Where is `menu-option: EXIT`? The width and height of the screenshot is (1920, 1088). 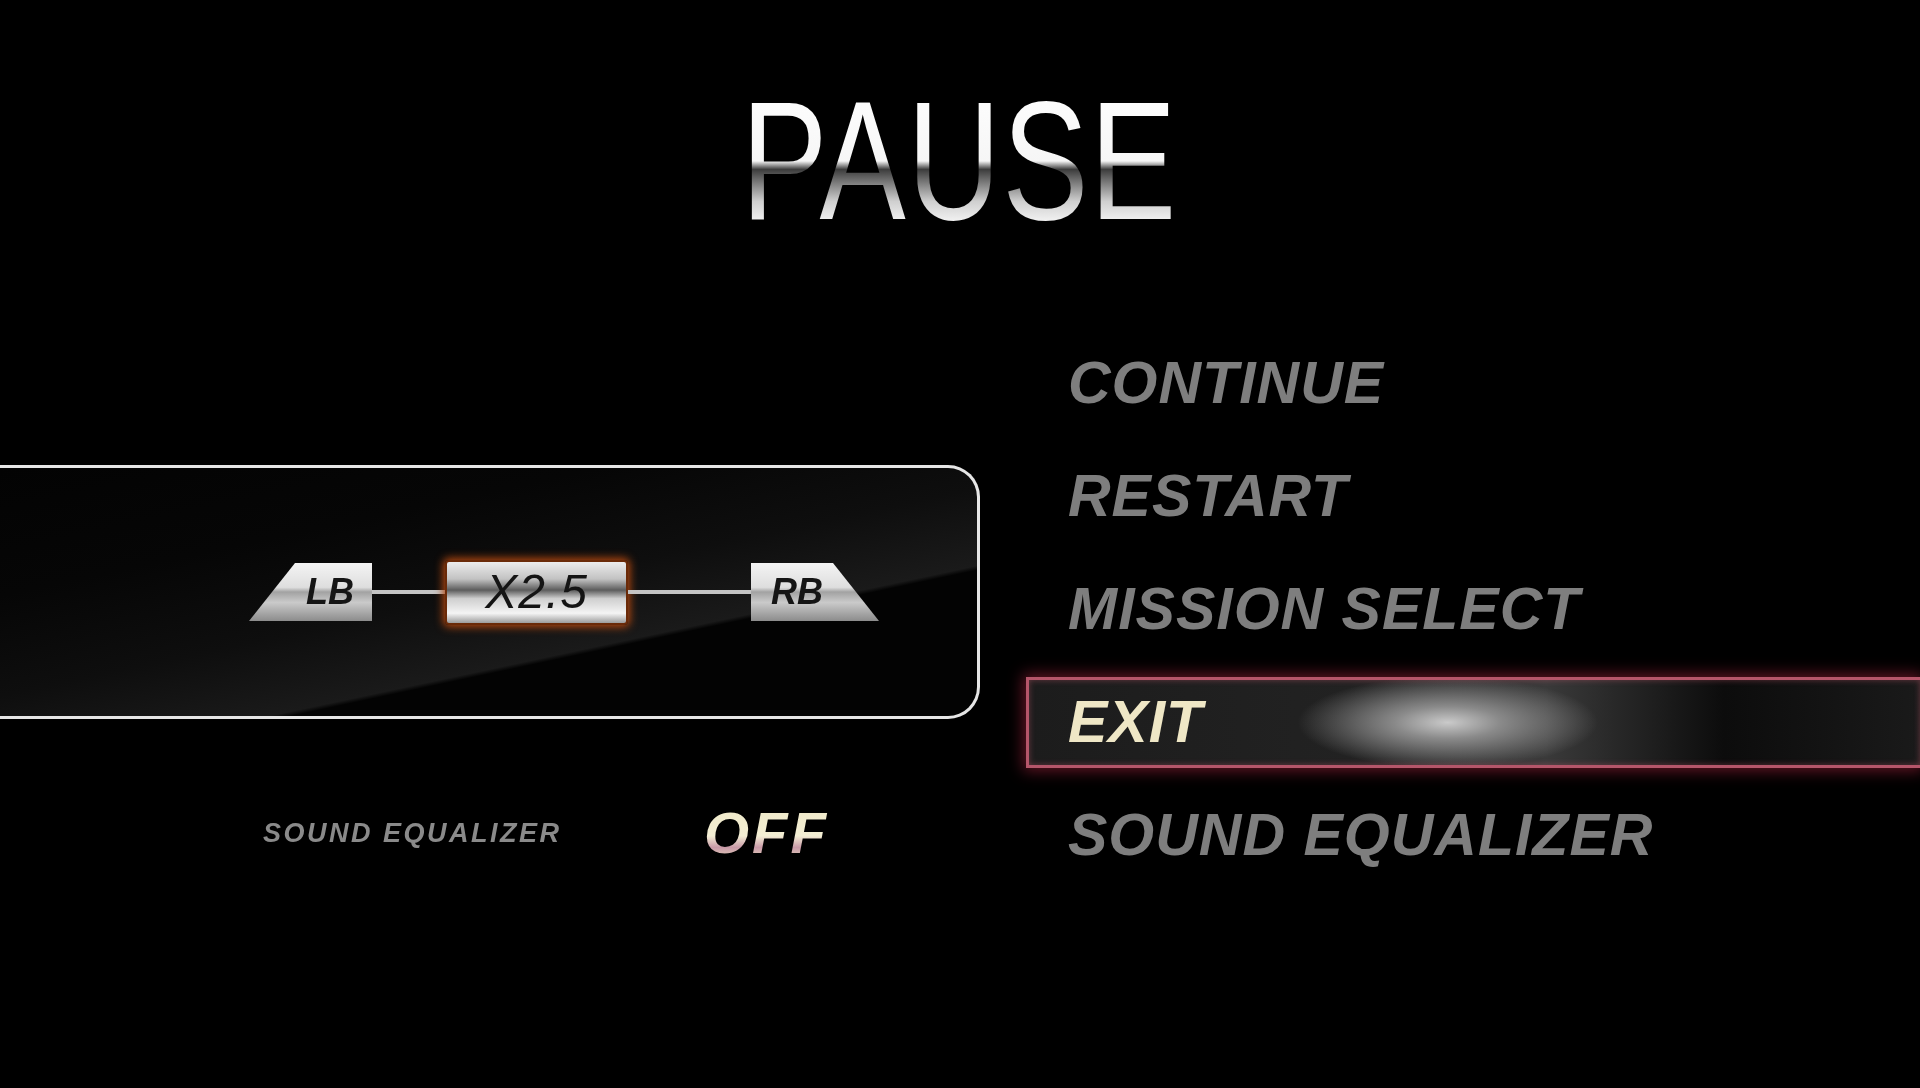 menu-option: EXIT is located at coordinates (1473, 722).